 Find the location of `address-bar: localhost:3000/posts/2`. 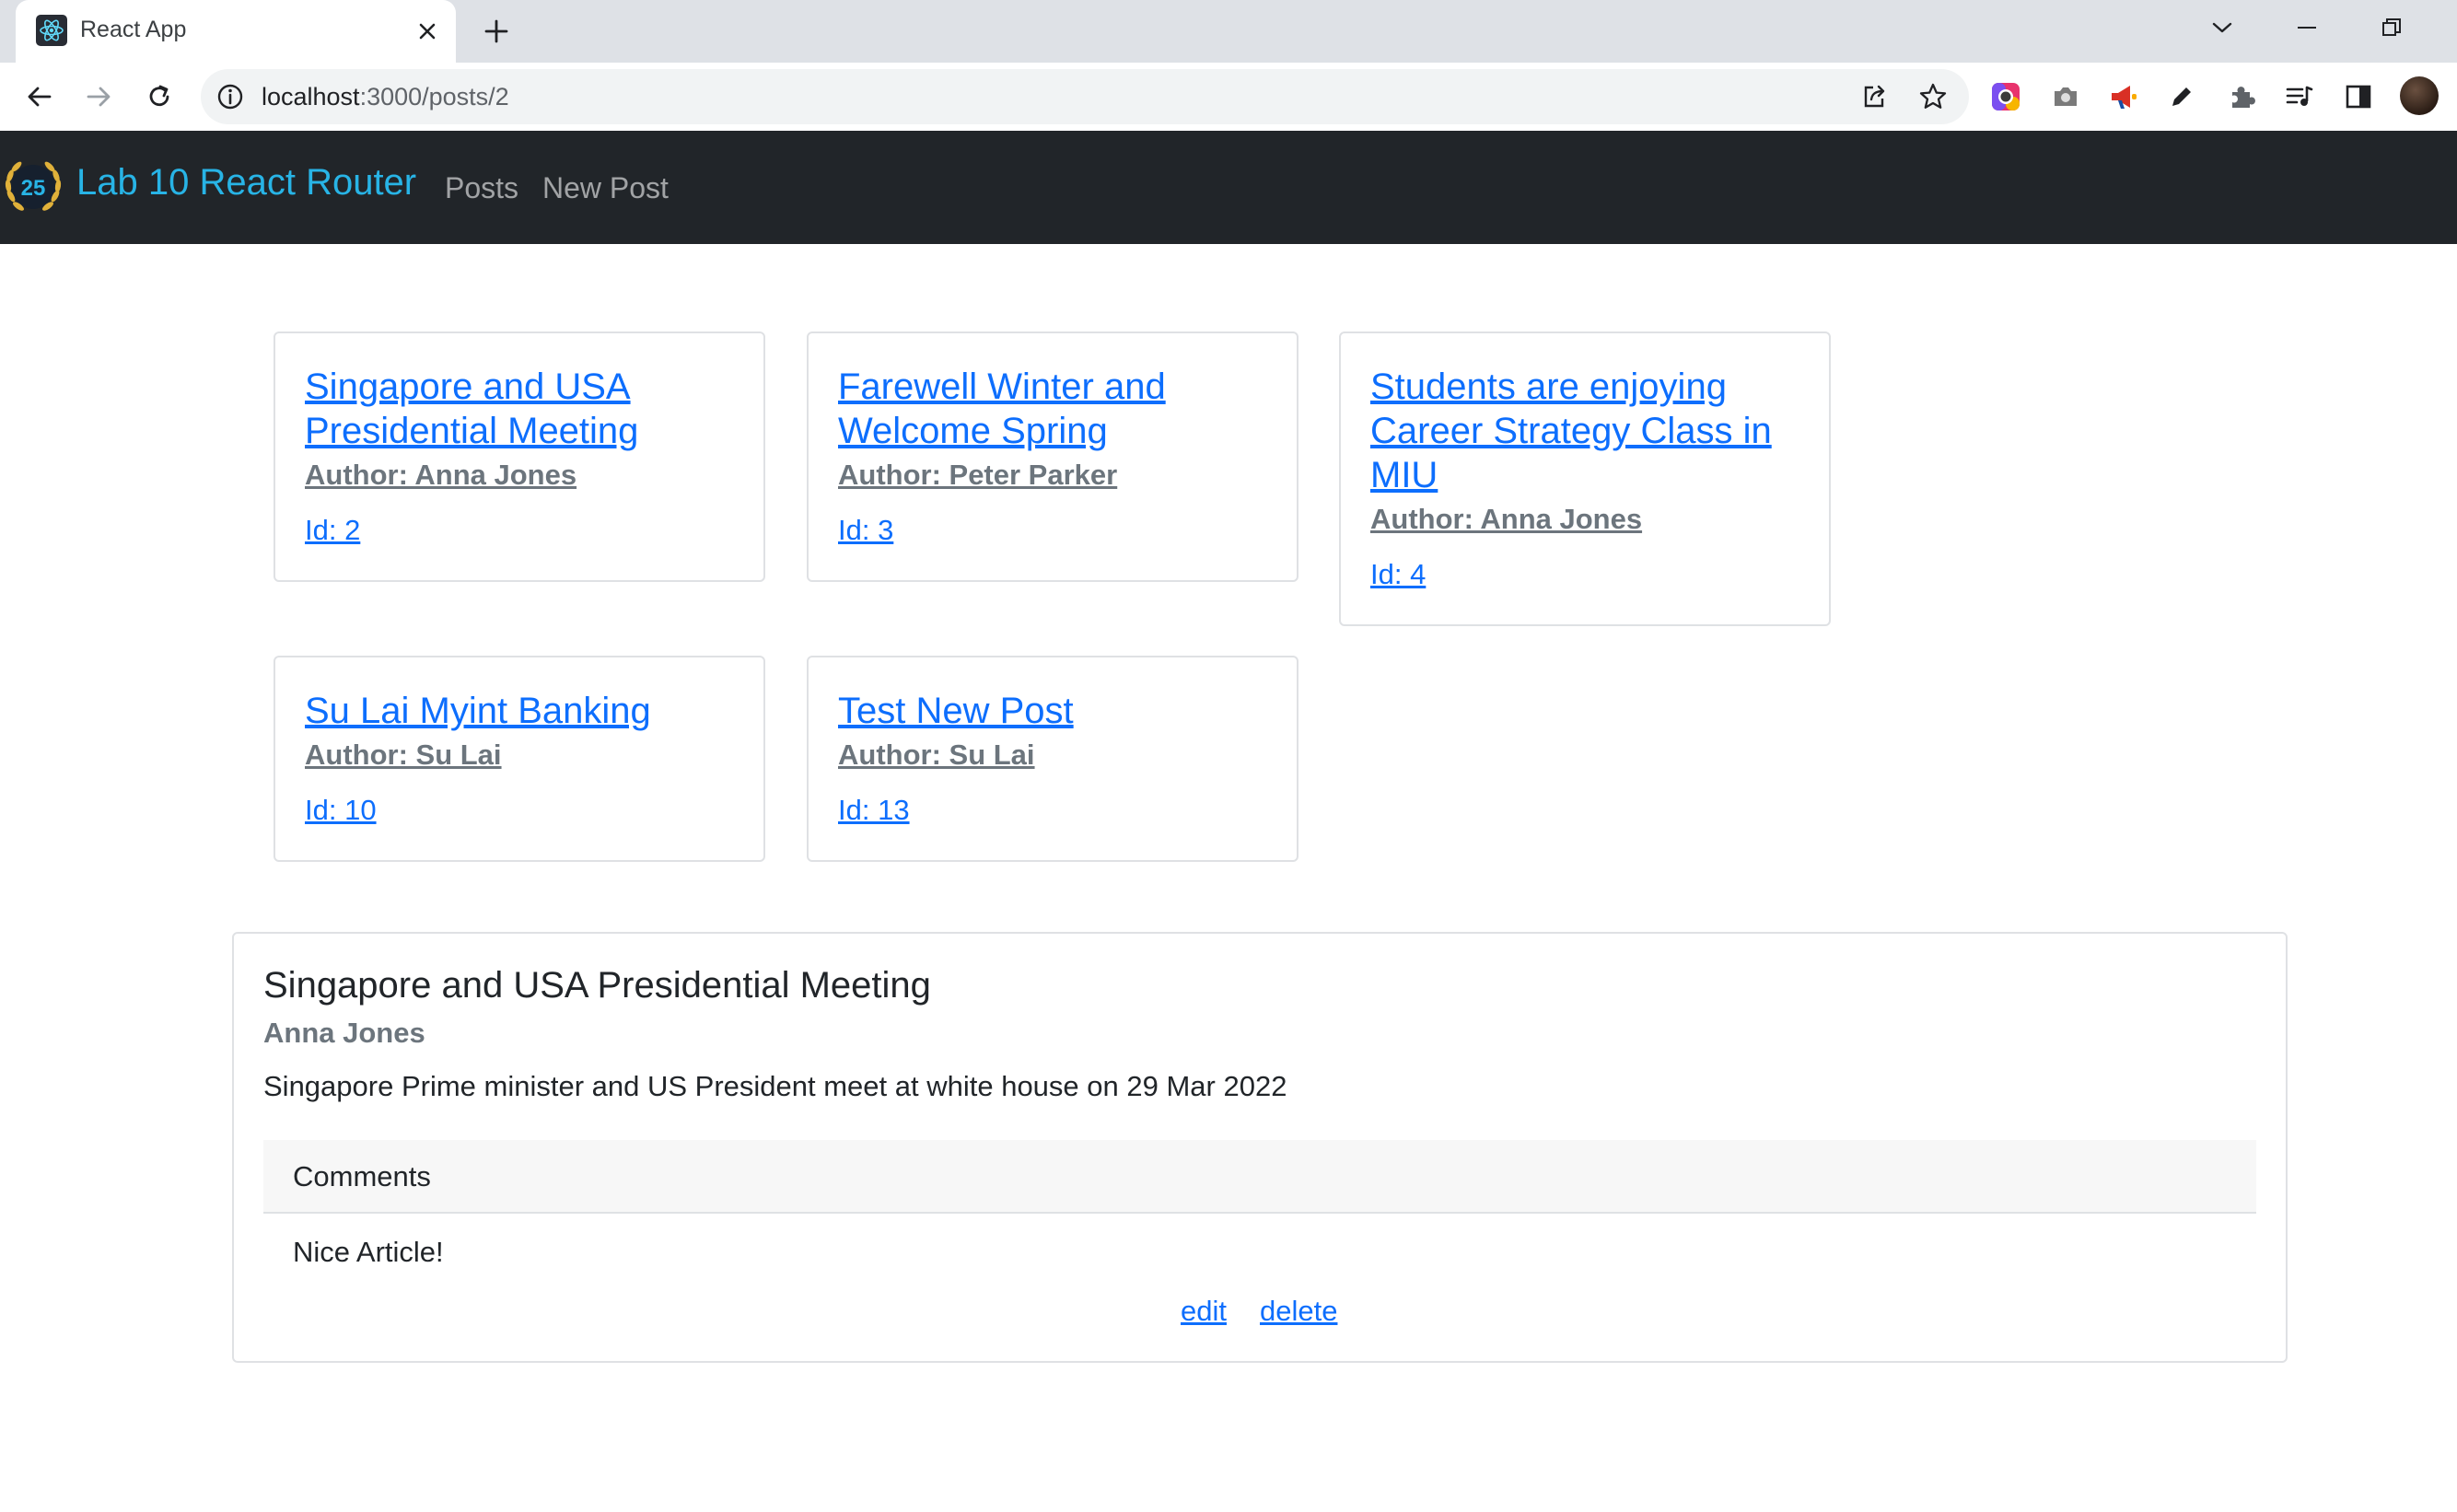

address-bar: localhost:3000/posts/2 is located at coordinates (1085, 97).